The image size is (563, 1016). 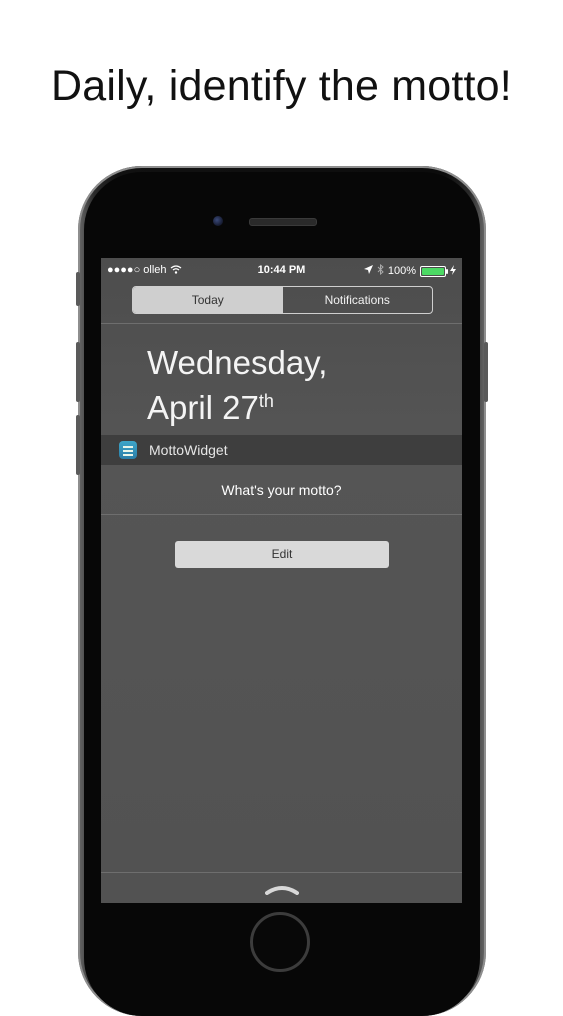 I want to click on status-right: 100%, so click(x=409, y=270).